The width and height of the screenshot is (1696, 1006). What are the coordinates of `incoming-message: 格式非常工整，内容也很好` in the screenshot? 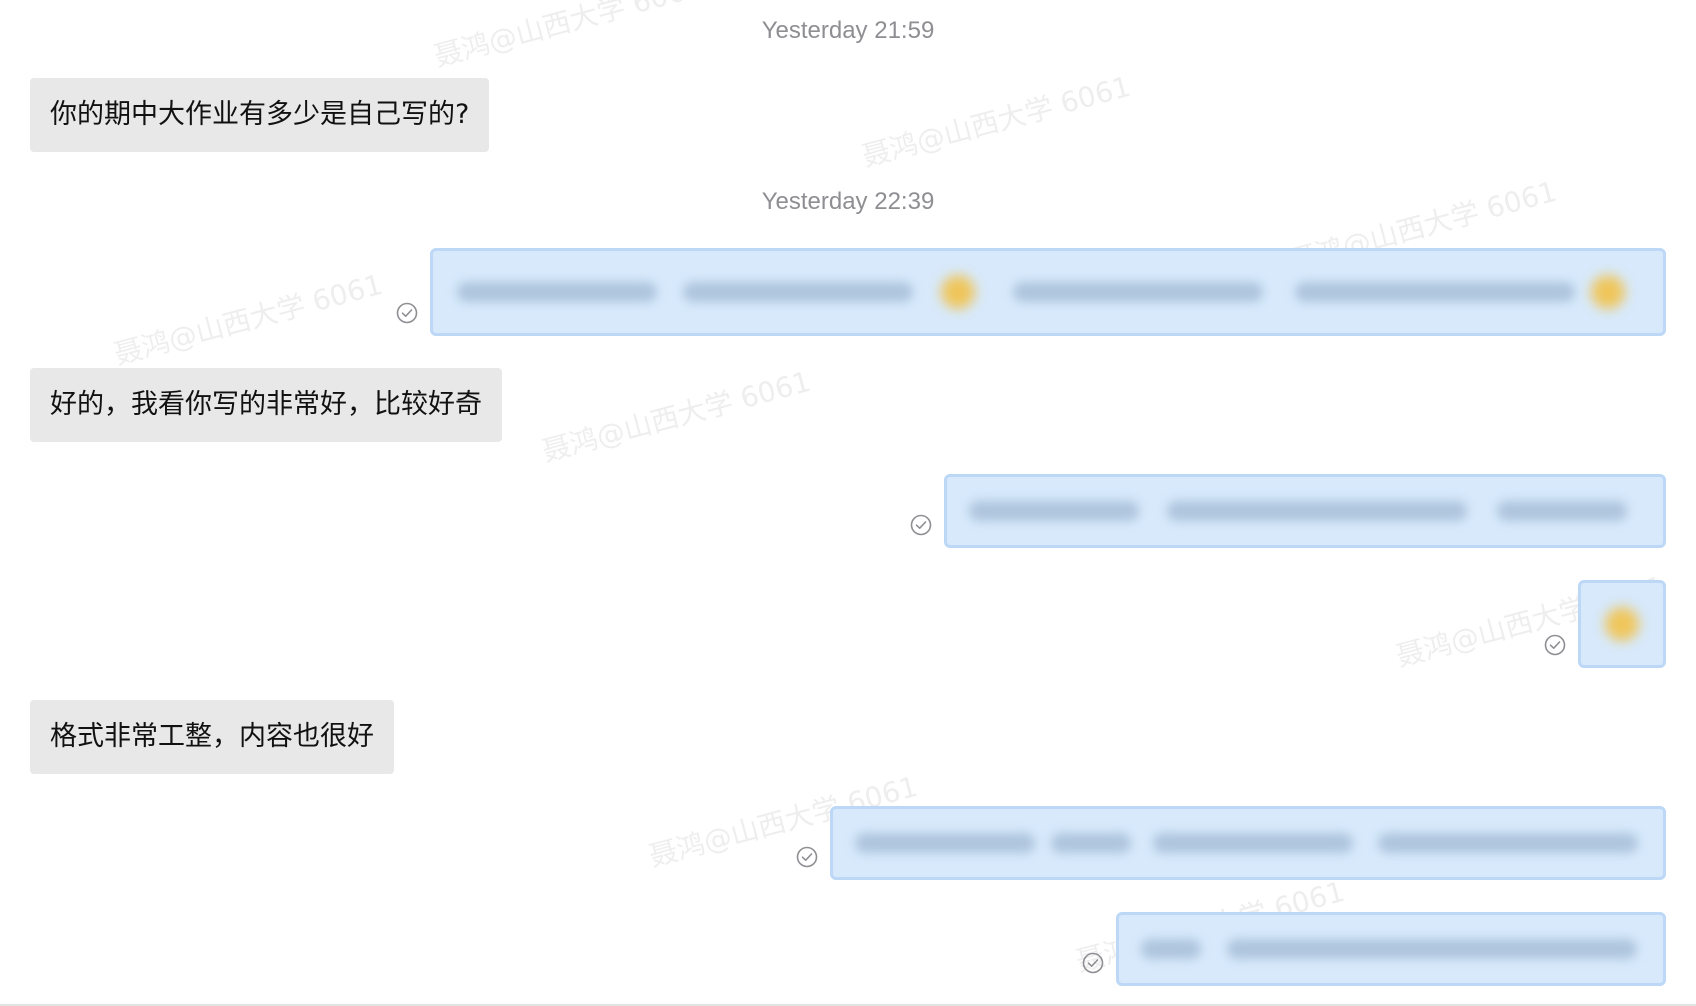 It's located at (212, 737).